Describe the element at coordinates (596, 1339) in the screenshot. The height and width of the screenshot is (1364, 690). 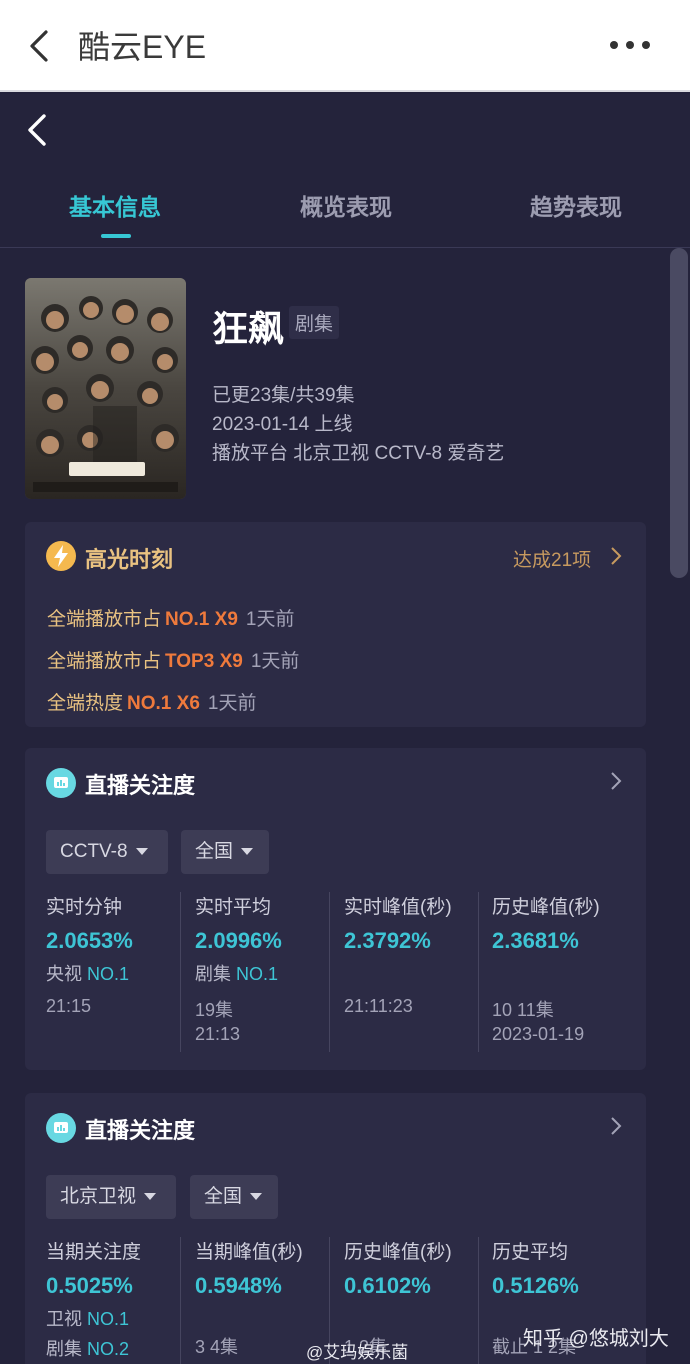
I see `zhihu-watermark: 知乎 @悠城刘大` at that location.